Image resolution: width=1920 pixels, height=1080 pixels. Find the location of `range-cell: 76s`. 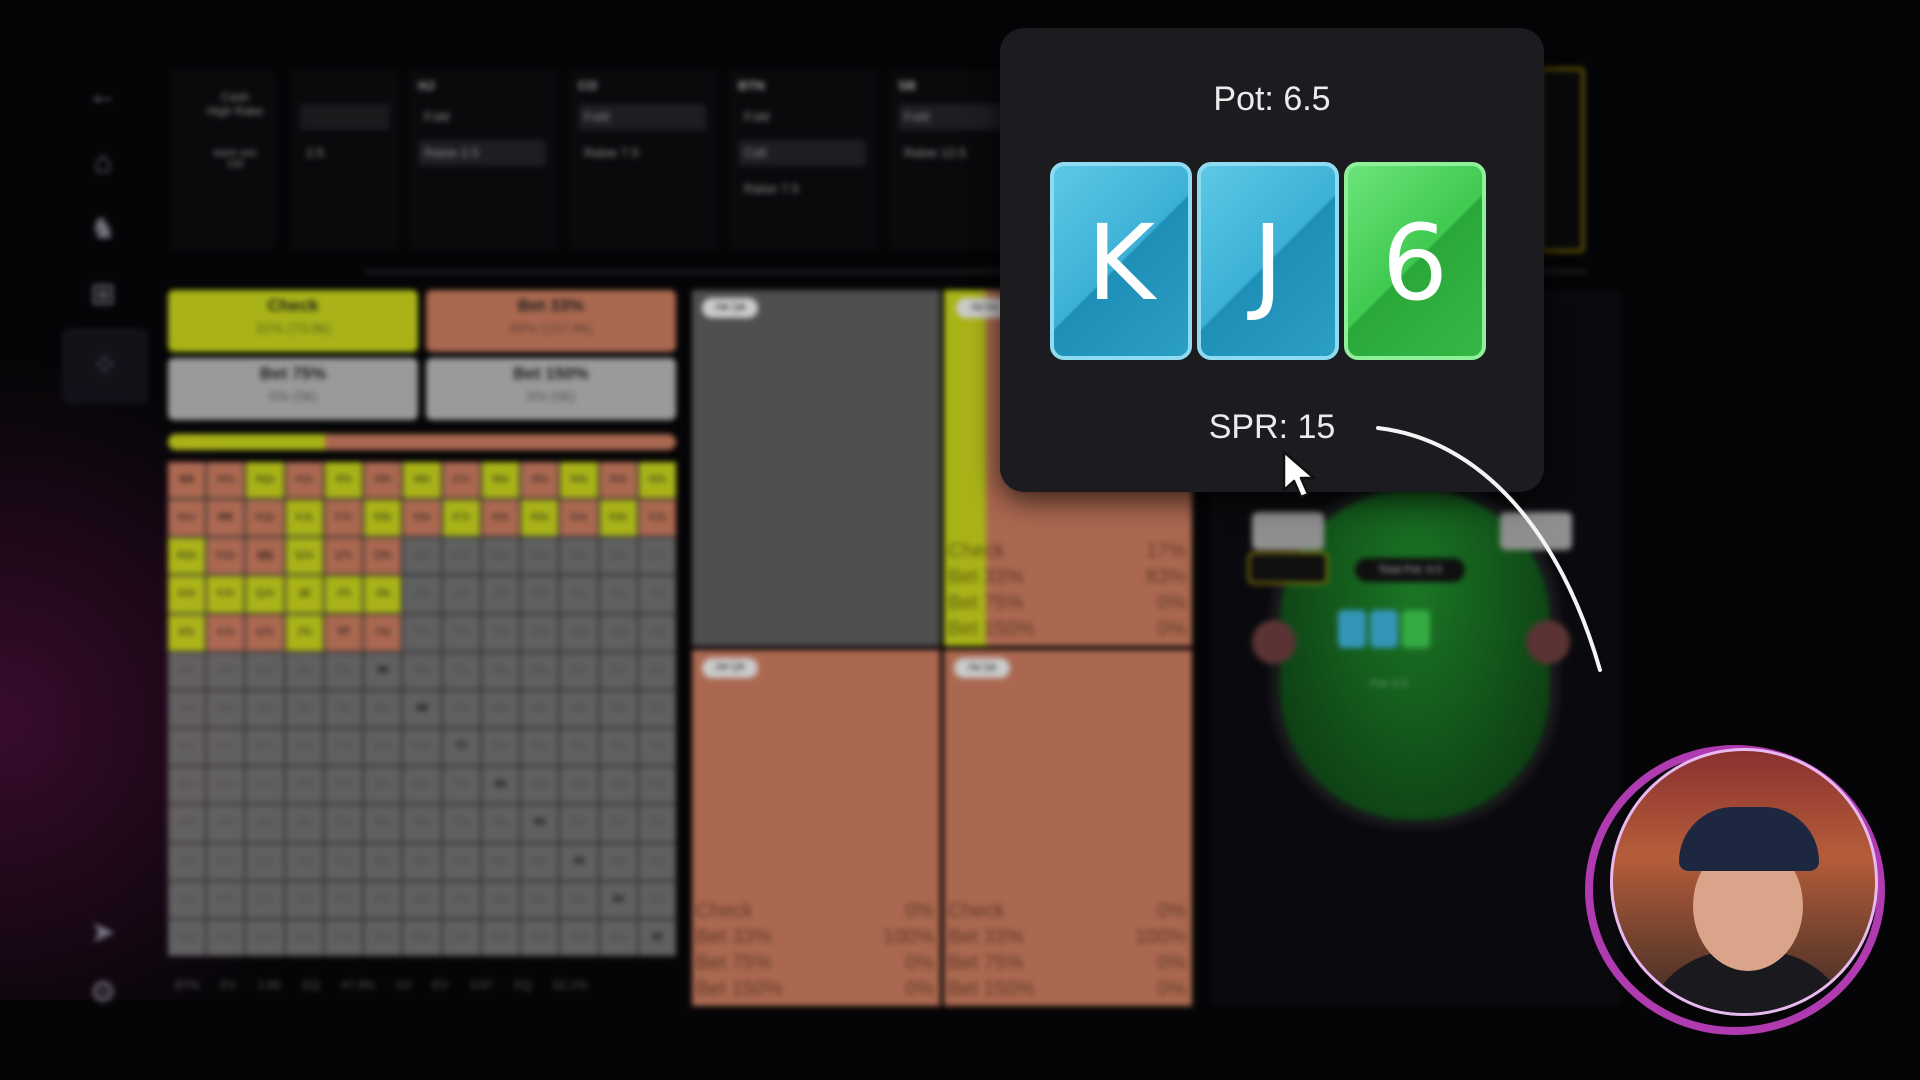

range-cell: 76s is located at coordinates (500, 747).